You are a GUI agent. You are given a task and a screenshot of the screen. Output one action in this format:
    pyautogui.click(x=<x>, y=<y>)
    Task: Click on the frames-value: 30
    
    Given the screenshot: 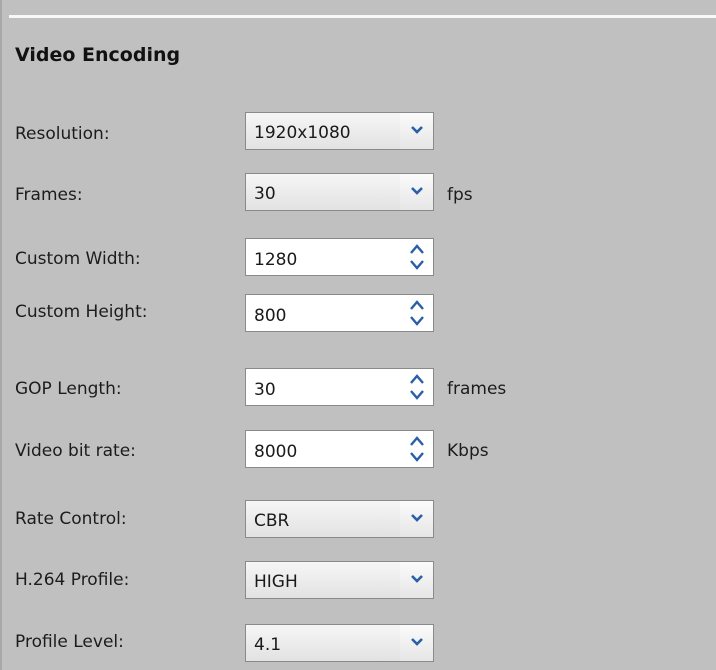 What is the action you would take?
    pyautogui.click(x=323, y=192)
    